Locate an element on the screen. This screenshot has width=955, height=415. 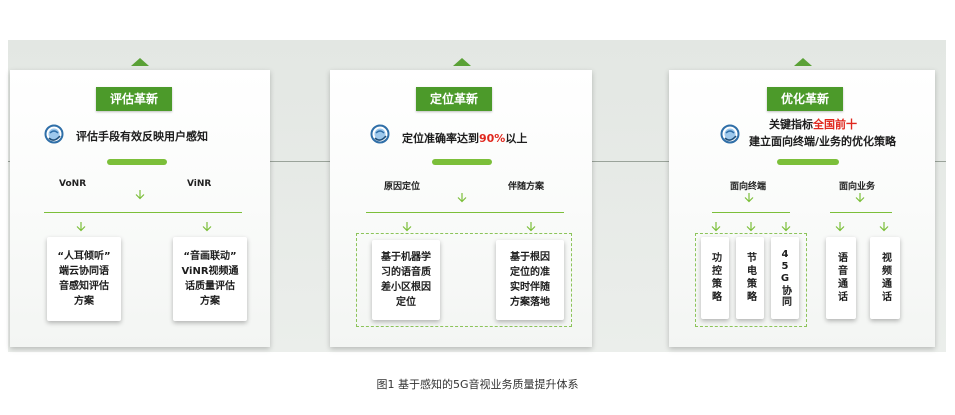
panel1-branch-vinr: ViNR is located at coordinates (199, 184).